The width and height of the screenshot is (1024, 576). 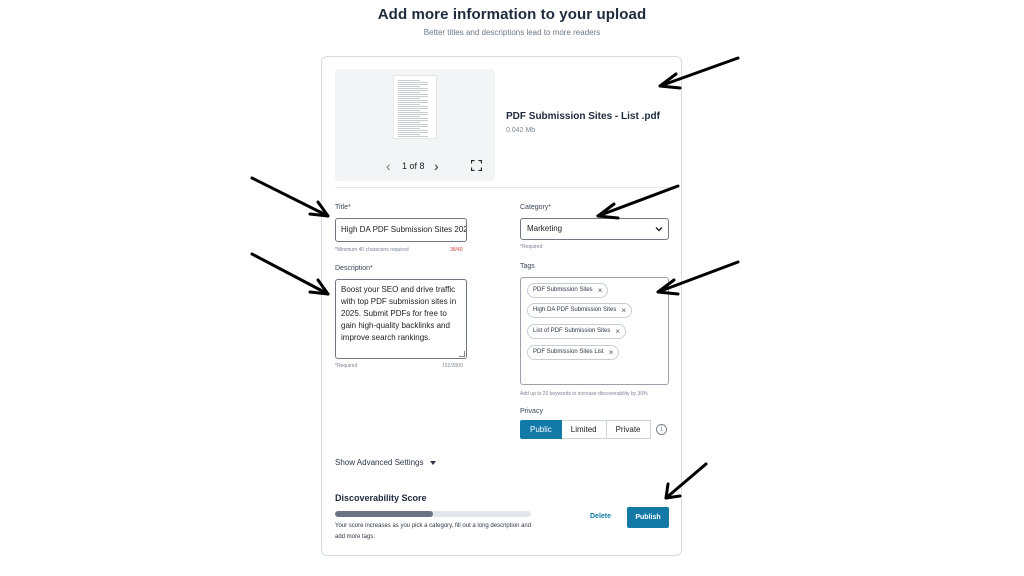 I want to click on document-preview: ‹ 1 of 8 ›, so click(x=415, y=125).